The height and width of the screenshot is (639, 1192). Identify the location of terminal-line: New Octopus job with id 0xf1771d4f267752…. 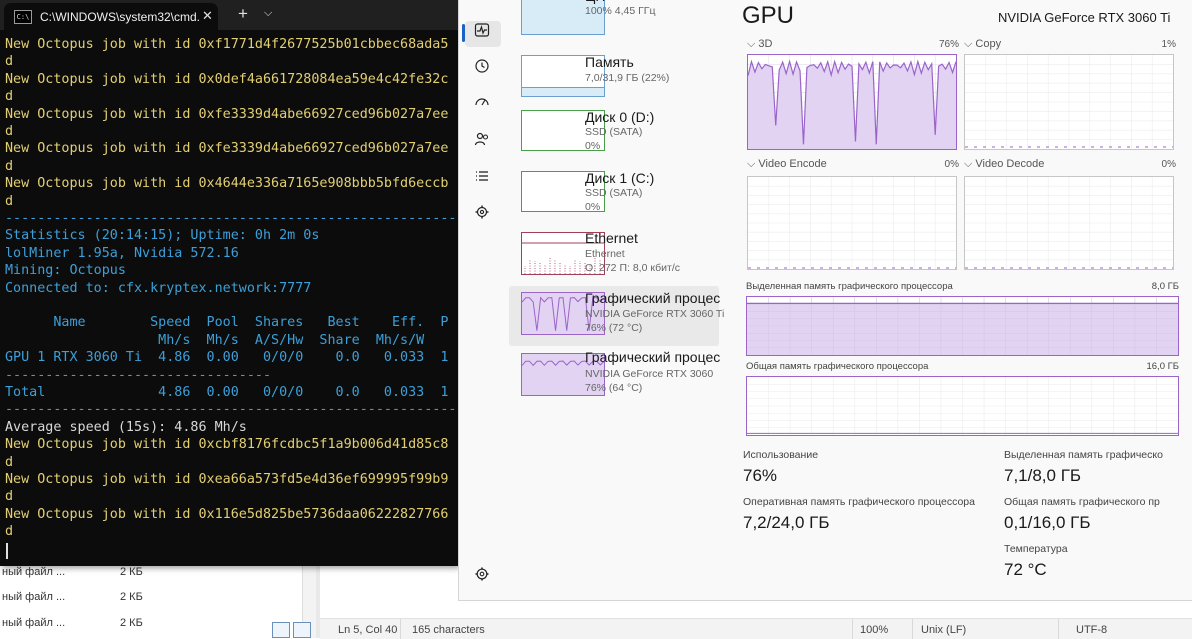
(227, 44).